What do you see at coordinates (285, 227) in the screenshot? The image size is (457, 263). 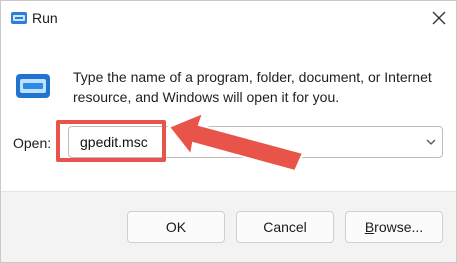 I see `cancel-button: Cancel` at bounding box center [285, 227].